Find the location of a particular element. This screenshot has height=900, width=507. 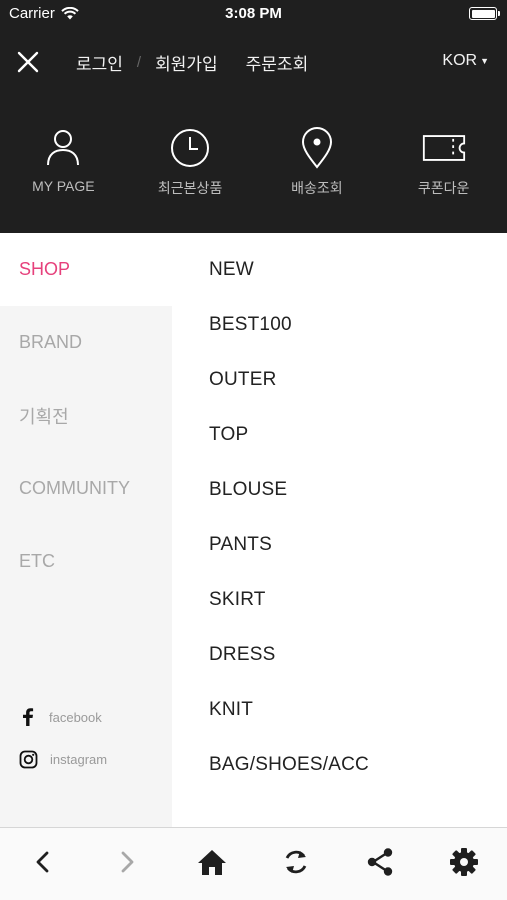

ticket-icon is located at coordinates (444, 148).